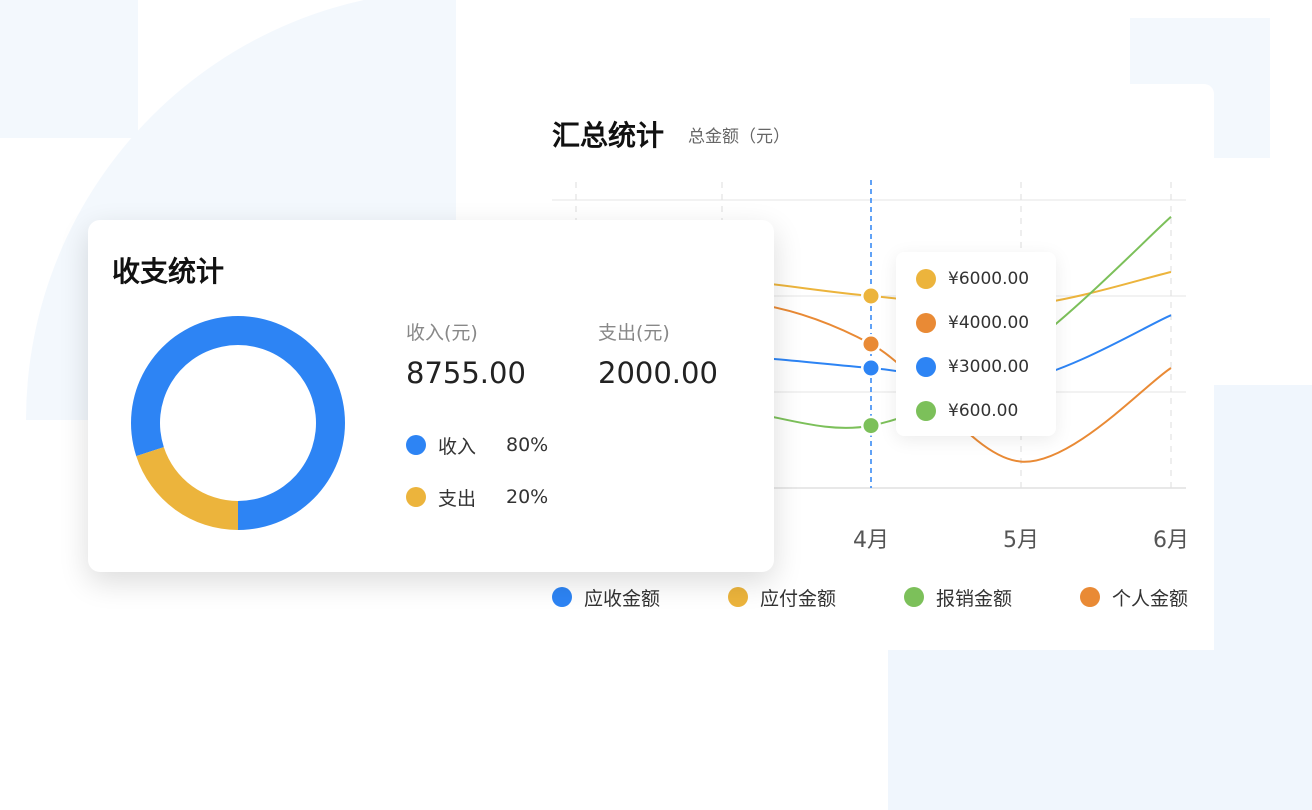 The width and height of the screenshot is (1312, 810). What do you see at coordinates (466, 373) in the screenshot?
I see `income-value: 8755.00` at bounding box center [466, 373].